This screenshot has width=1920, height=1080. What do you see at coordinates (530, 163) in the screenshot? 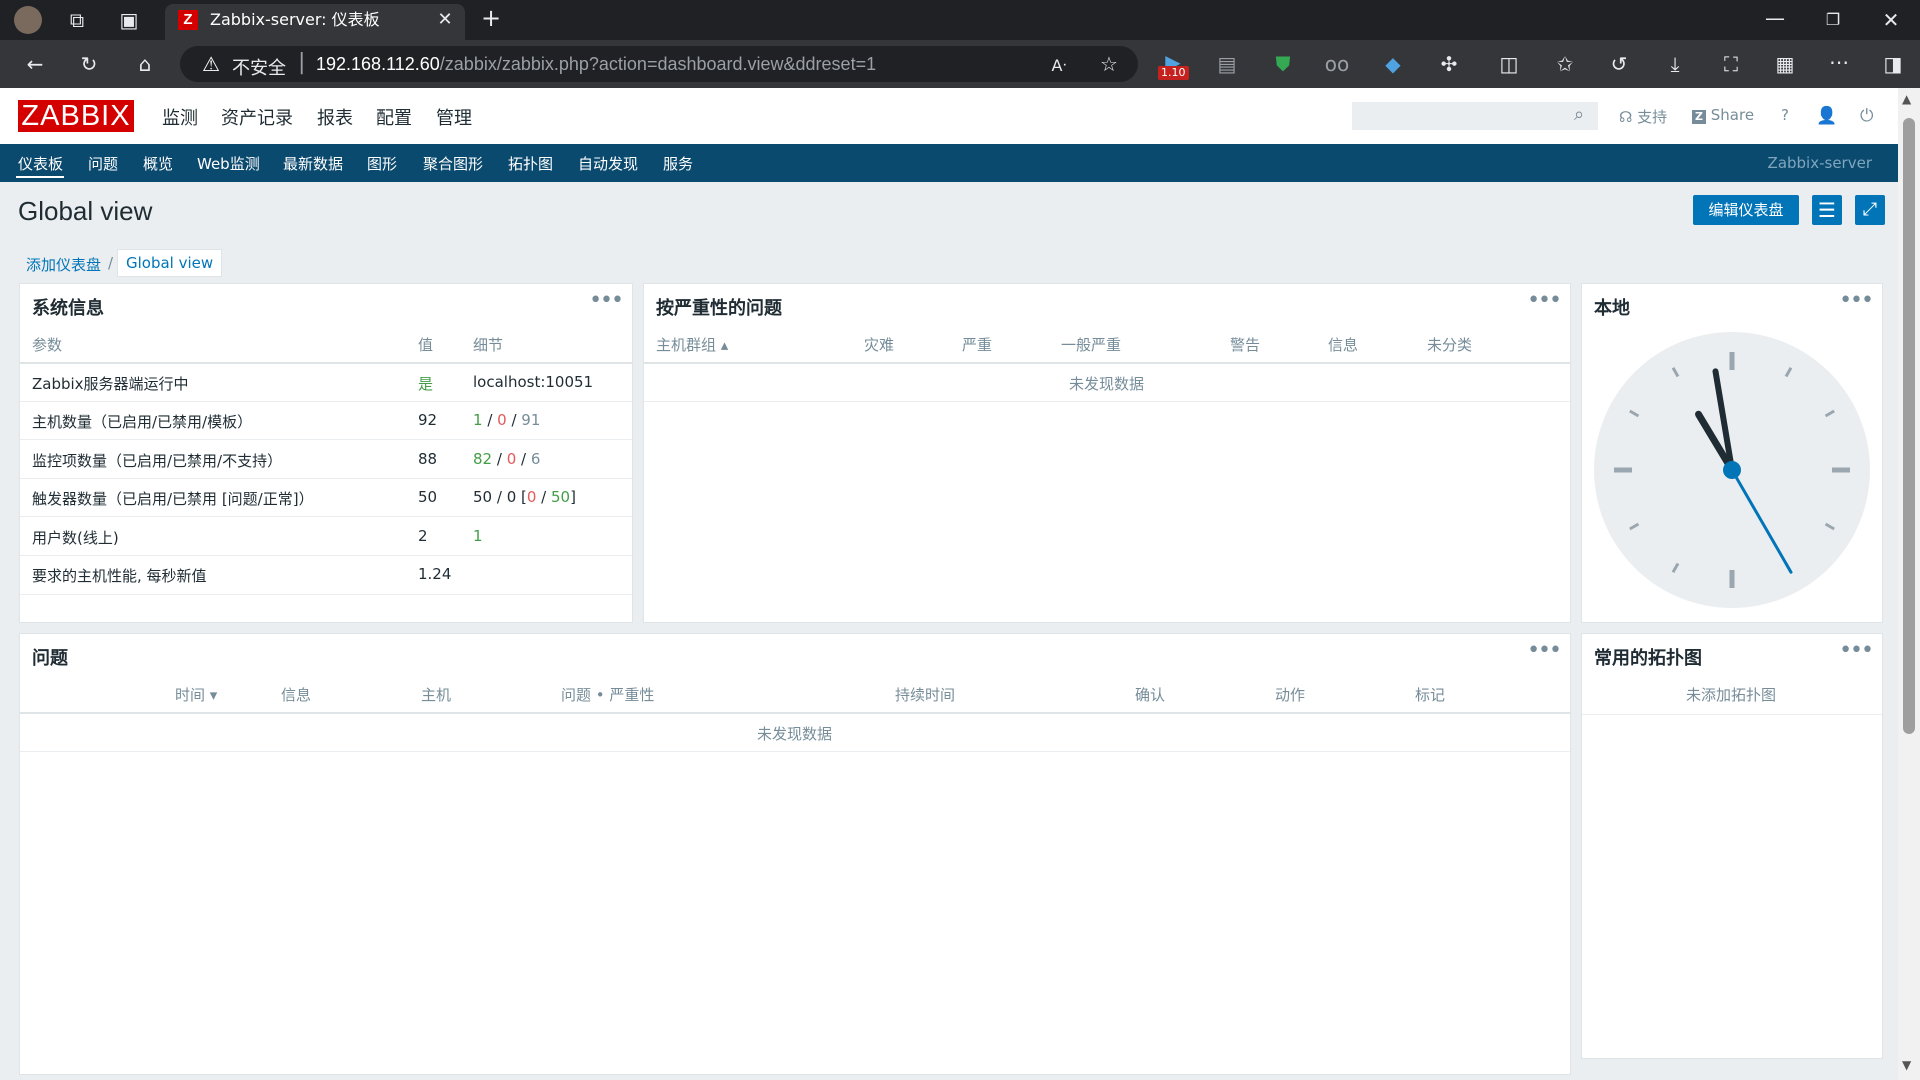
I see `submenu-maps: 拓扑图` at bounding box center [530, 163].